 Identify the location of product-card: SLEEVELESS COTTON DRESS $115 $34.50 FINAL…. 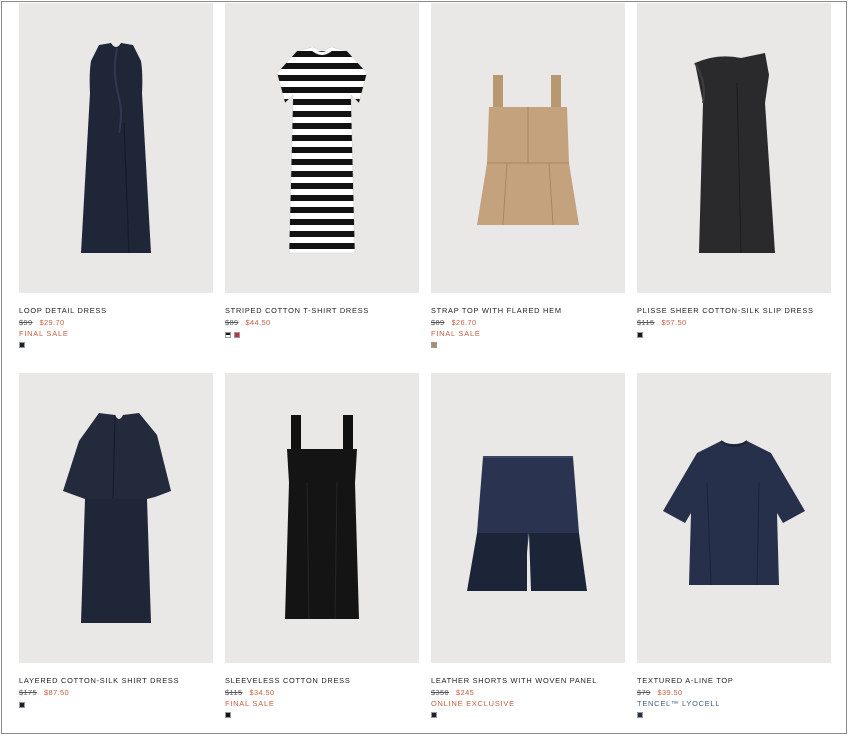
(322, 553).